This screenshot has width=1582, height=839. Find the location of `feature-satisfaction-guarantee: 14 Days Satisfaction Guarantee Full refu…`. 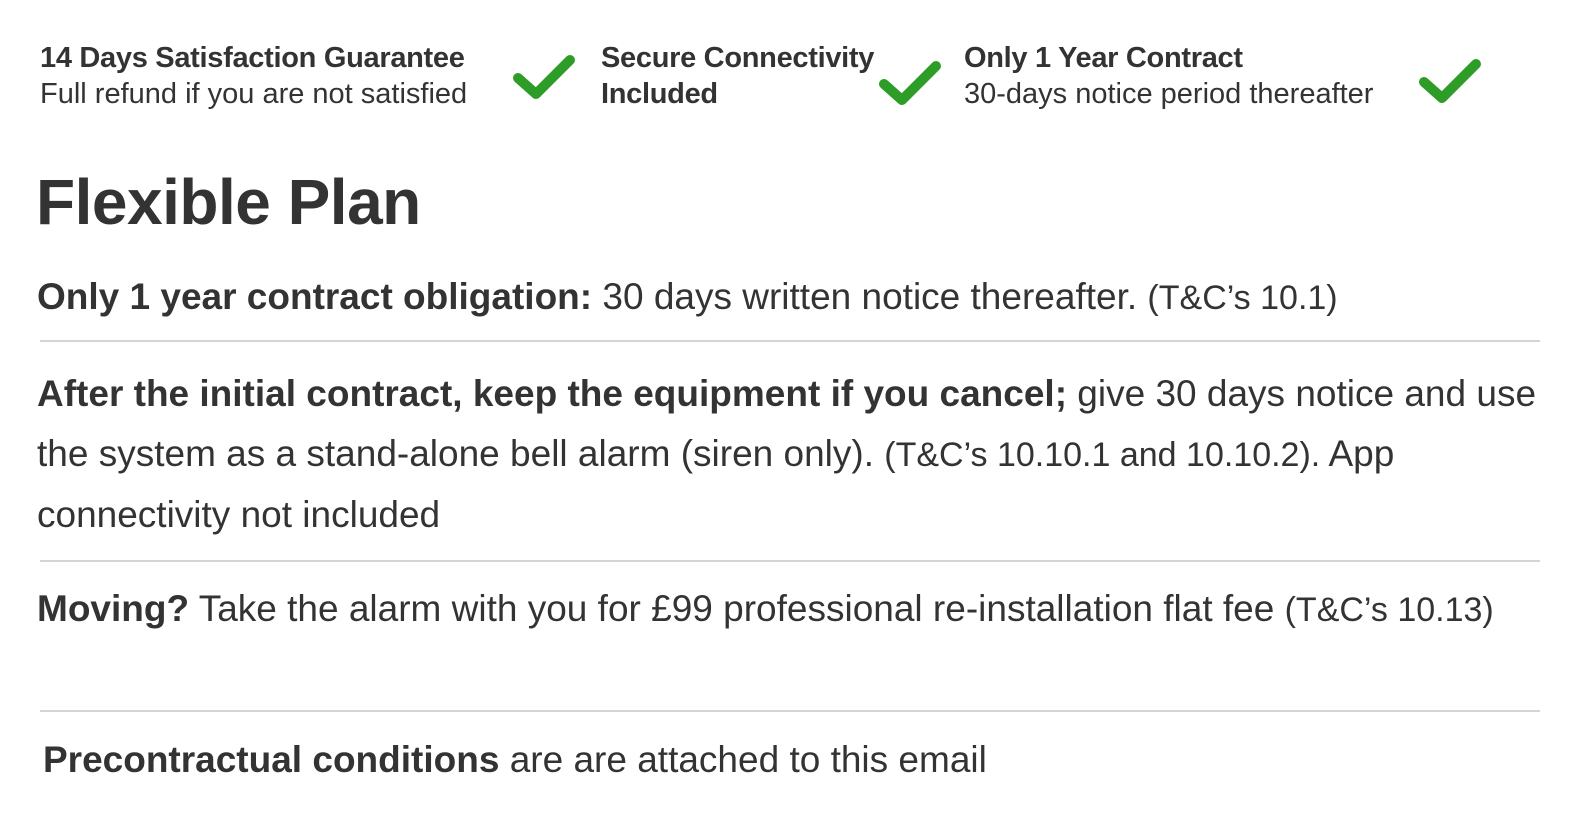

feature-satisfaction-guarantee: 14 Days Satisfaction Guarantee Full refu… is located at coordinates (253, 76).